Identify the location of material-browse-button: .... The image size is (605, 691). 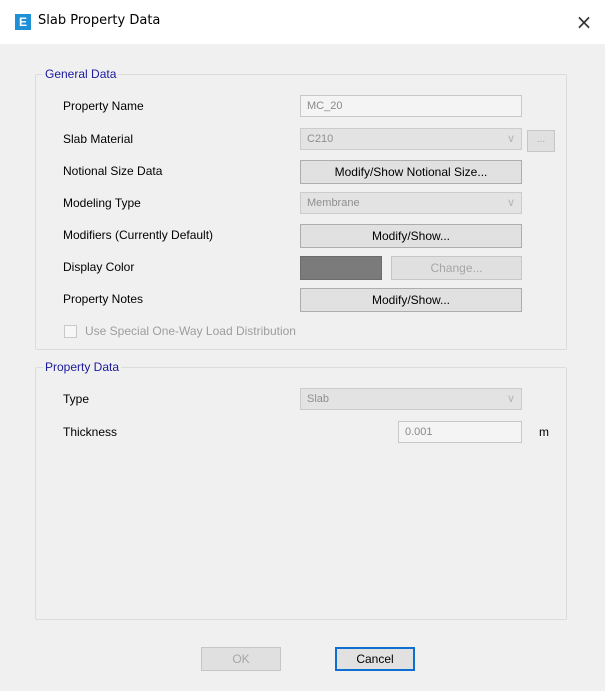
(541, 141).